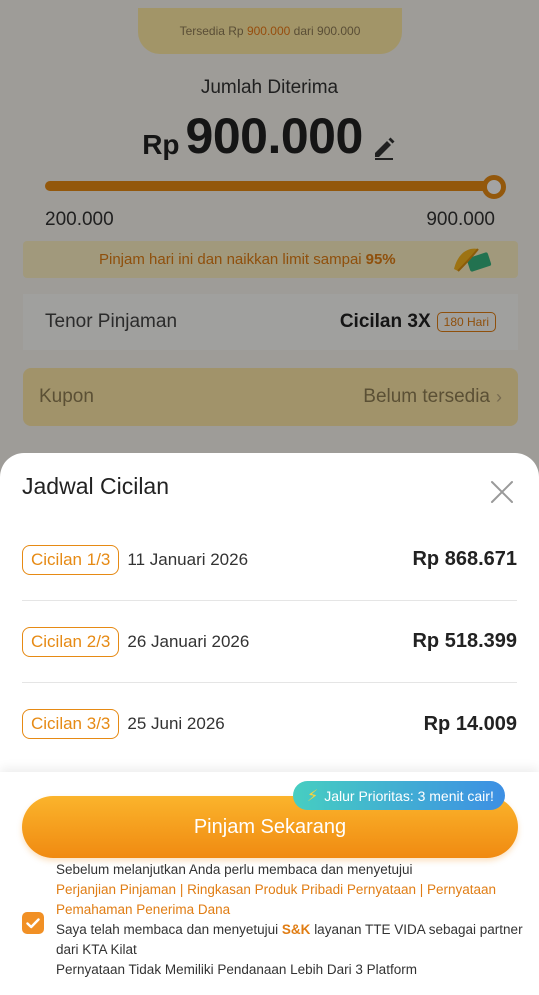 This screenshot has width=539, height=995. Describe the element at coordinates (188, 559) in the screenshot. I see `installment-date: 11 Januari 2026` at that location.